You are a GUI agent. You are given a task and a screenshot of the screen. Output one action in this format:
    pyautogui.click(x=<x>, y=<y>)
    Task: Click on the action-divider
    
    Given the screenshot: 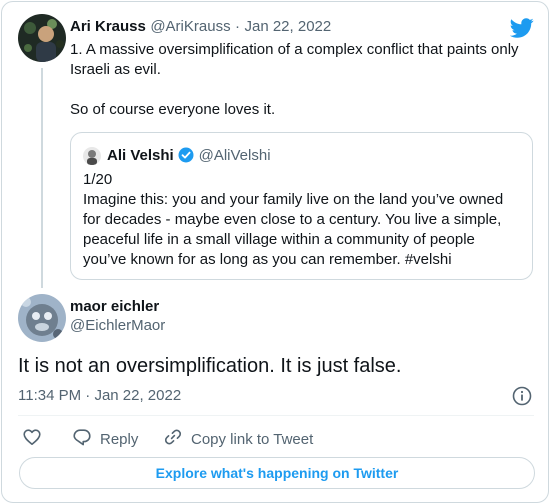 What is the action you would take?
    pyautogui.click(x=276, y=415)
    